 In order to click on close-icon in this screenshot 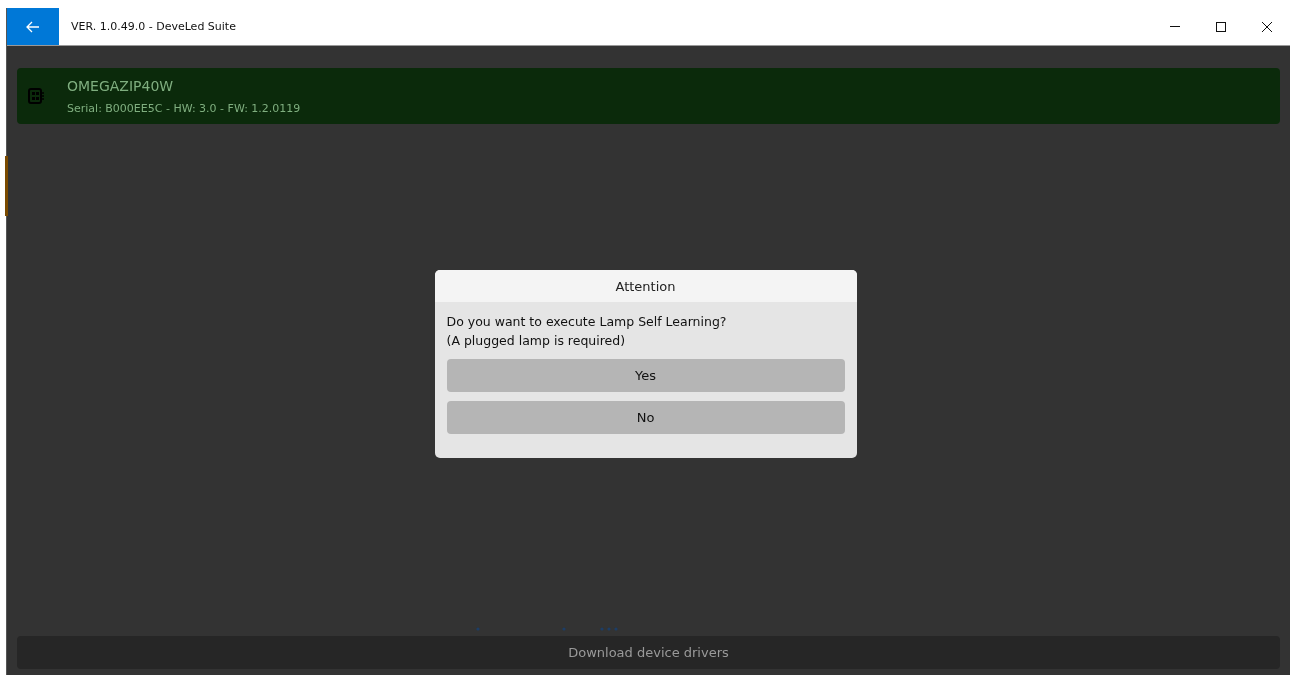, I will do `click(1267, 26)`.